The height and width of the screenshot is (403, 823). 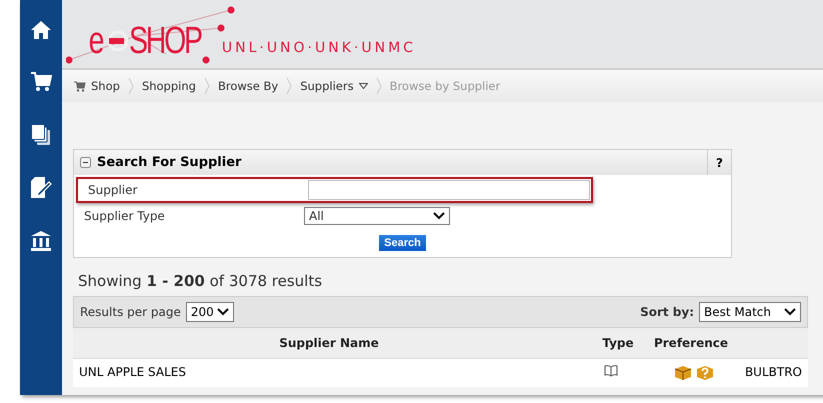 What do you see at coordinates (667, 312) in the screenshot?
I see `sort-label: Sort by:` at bounding box center [667, 312].